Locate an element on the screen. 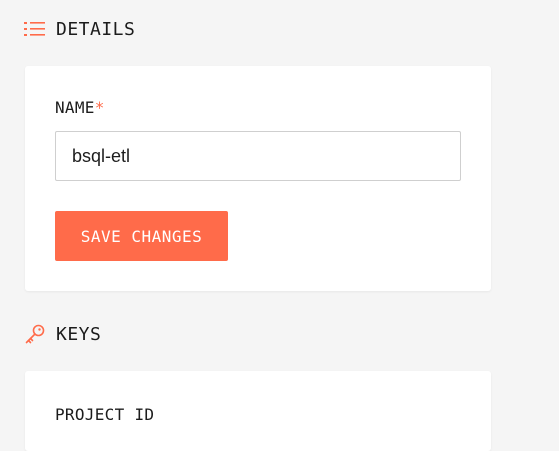 This screenshot has height=451, width=559. keys-section-header: KEYS is located at coordinates (62, 334).